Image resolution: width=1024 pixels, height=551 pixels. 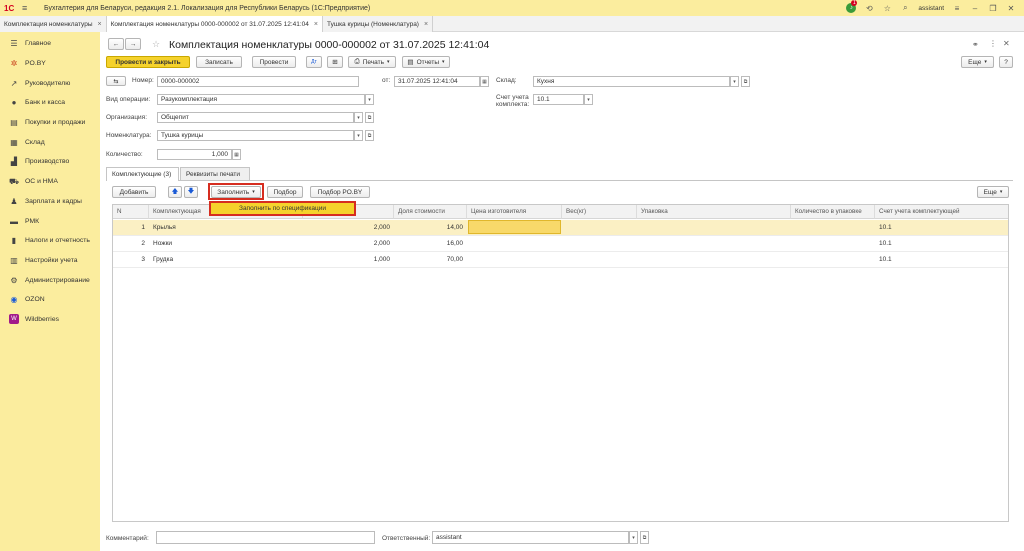 I want to click on search-icon: ⌕, so click(x=905, y=8).